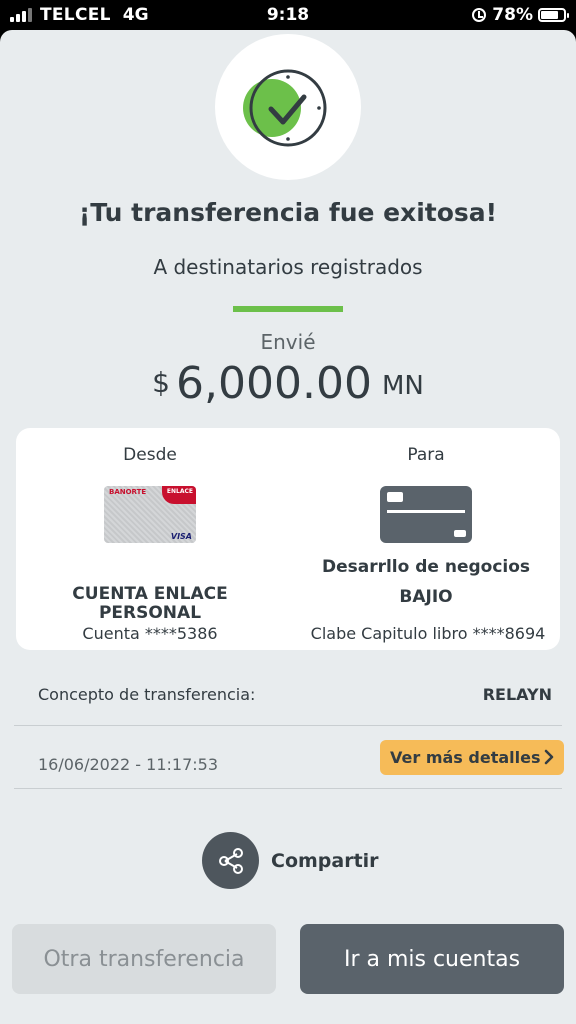 The image size is (576, 1024). I want to click on card-mark, so click(460, 533).